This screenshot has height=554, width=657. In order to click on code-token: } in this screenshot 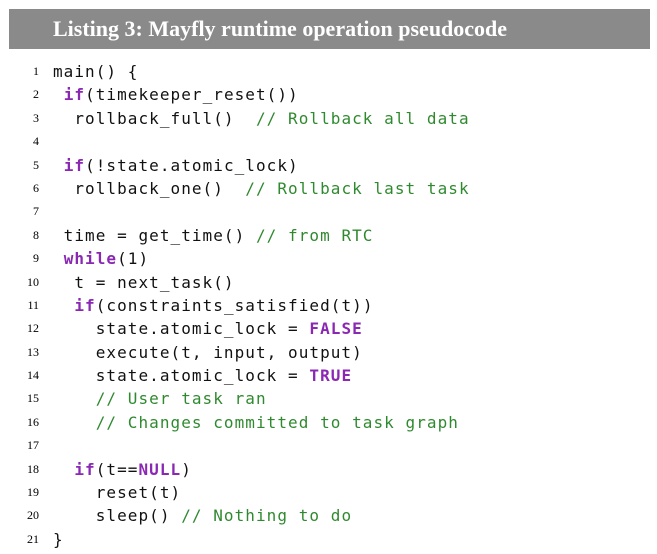, I will do `click(58, 539)`.